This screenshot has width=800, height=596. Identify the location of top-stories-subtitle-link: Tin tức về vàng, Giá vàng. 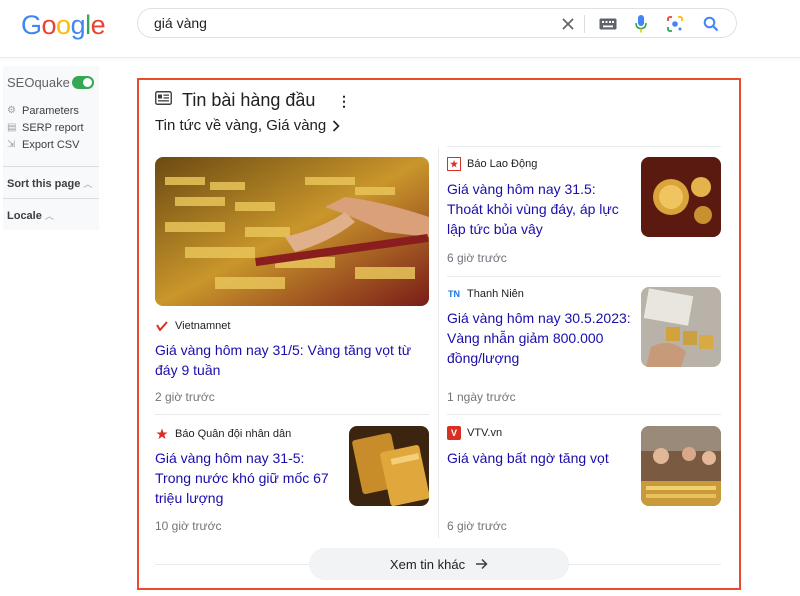
(247, 125).